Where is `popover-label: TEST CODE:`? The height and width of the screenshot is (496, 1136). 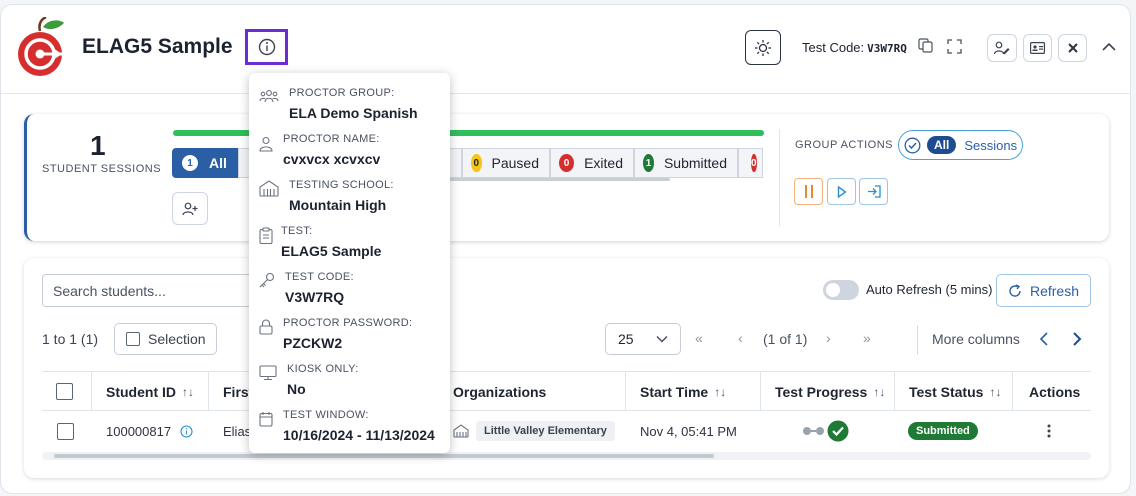 popover-label: TEST CODE: is located at coordinates (319, 277).